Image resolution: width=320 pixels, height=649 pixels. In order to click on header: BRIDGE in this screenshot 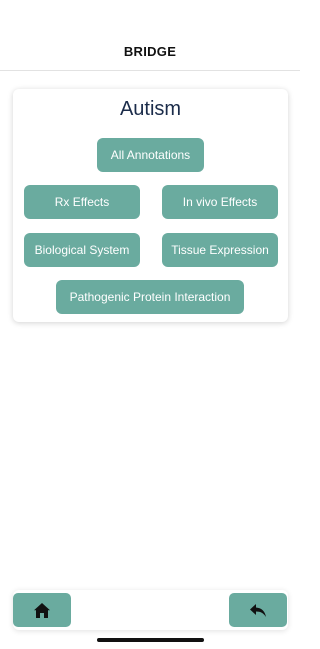, I will do `click(150, 35)`.